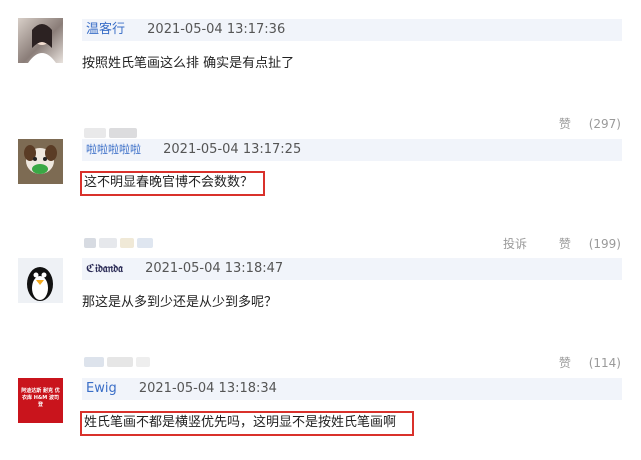 This screenshot has height=460, width=641. Describe the element at coordinates (42, 43) in the screenshot. I see `user-avatar-icon` at that location.